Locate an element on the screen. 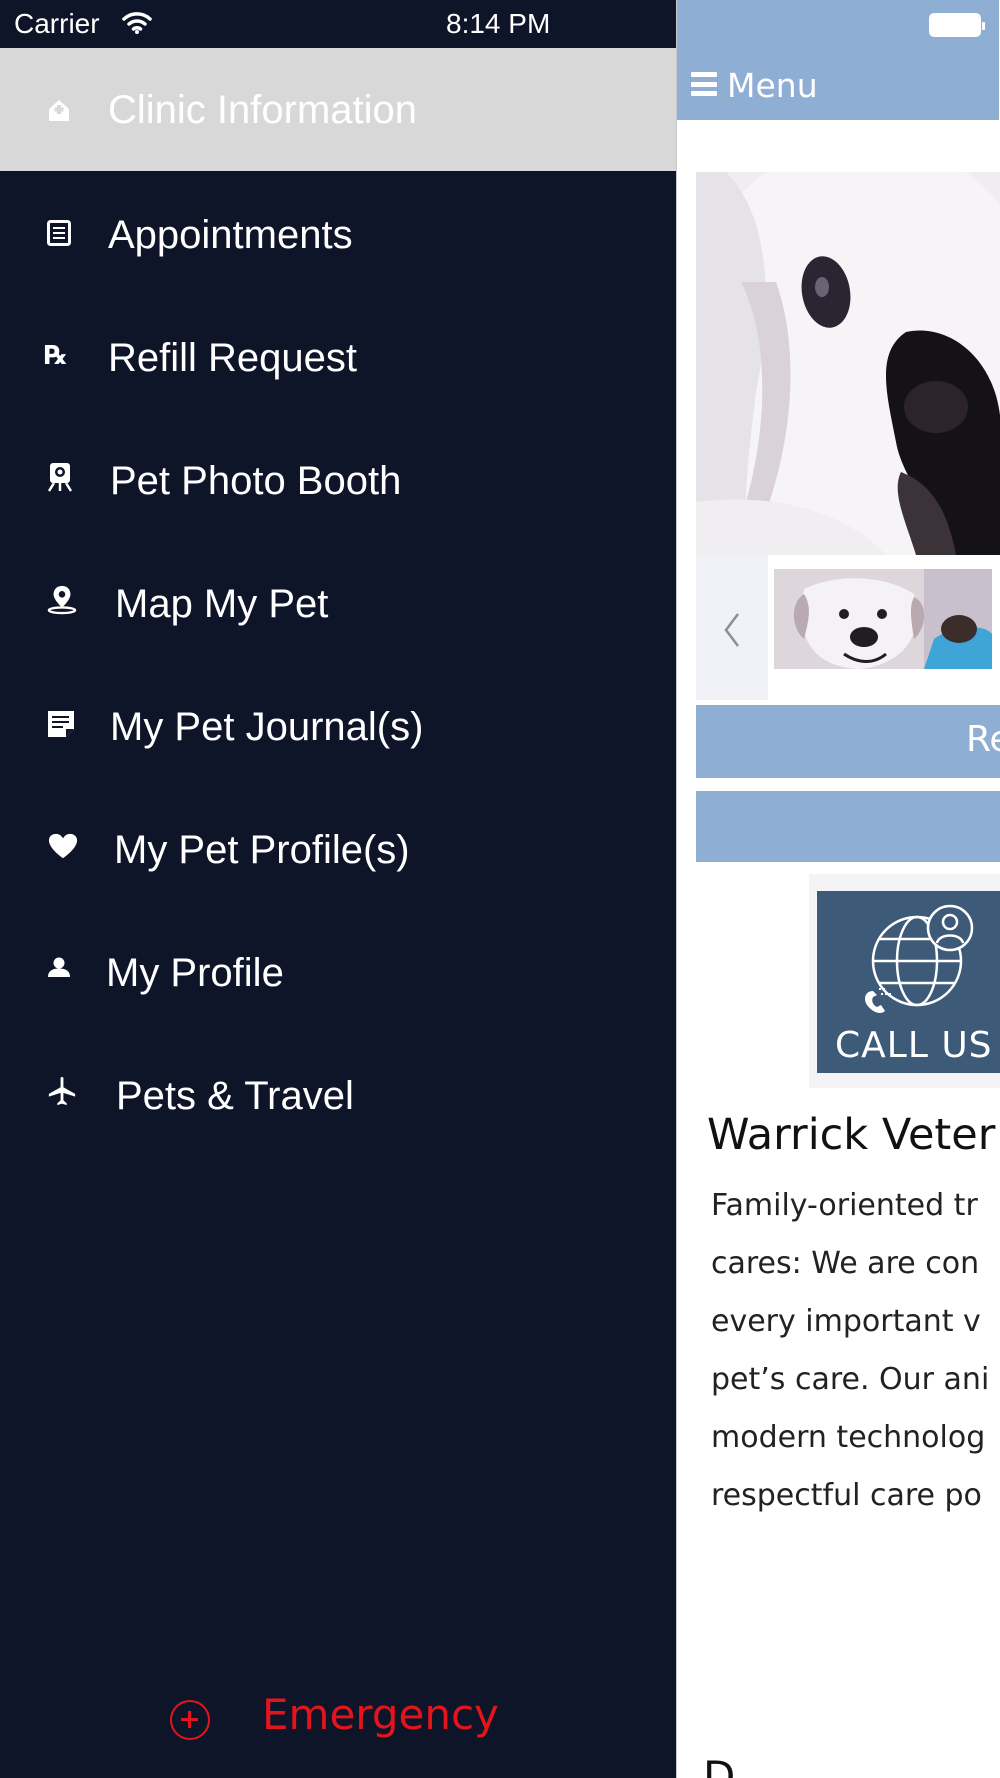 This screenshot has height=1778, width=1000. top-bar: Menu is located at coordinates (838, 60).